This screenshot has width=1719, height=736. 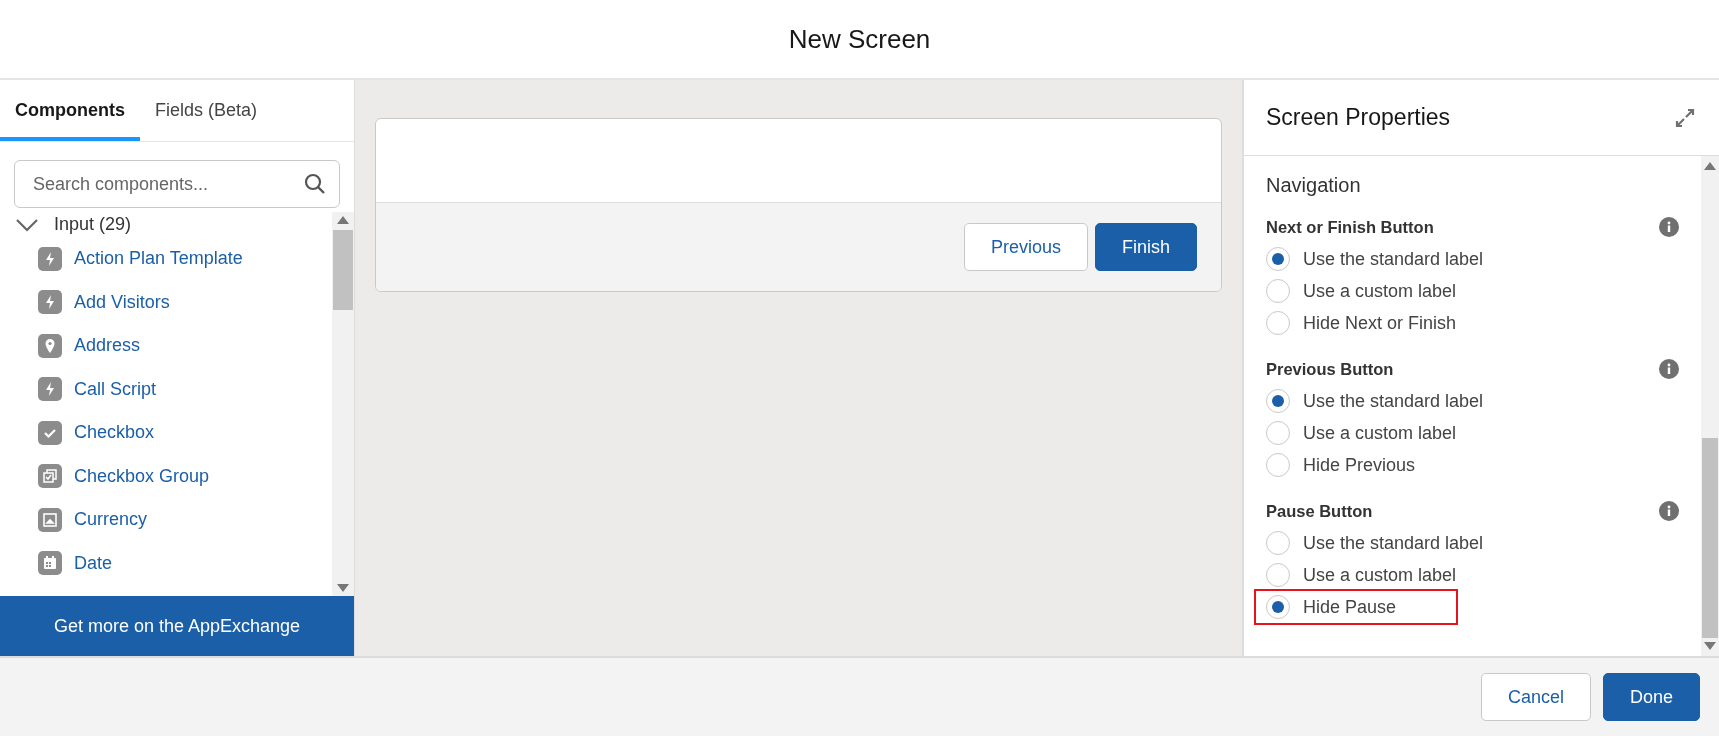 I want to click on highlighted-radio-option: Hide Pause, so click(x=1356, y=607).